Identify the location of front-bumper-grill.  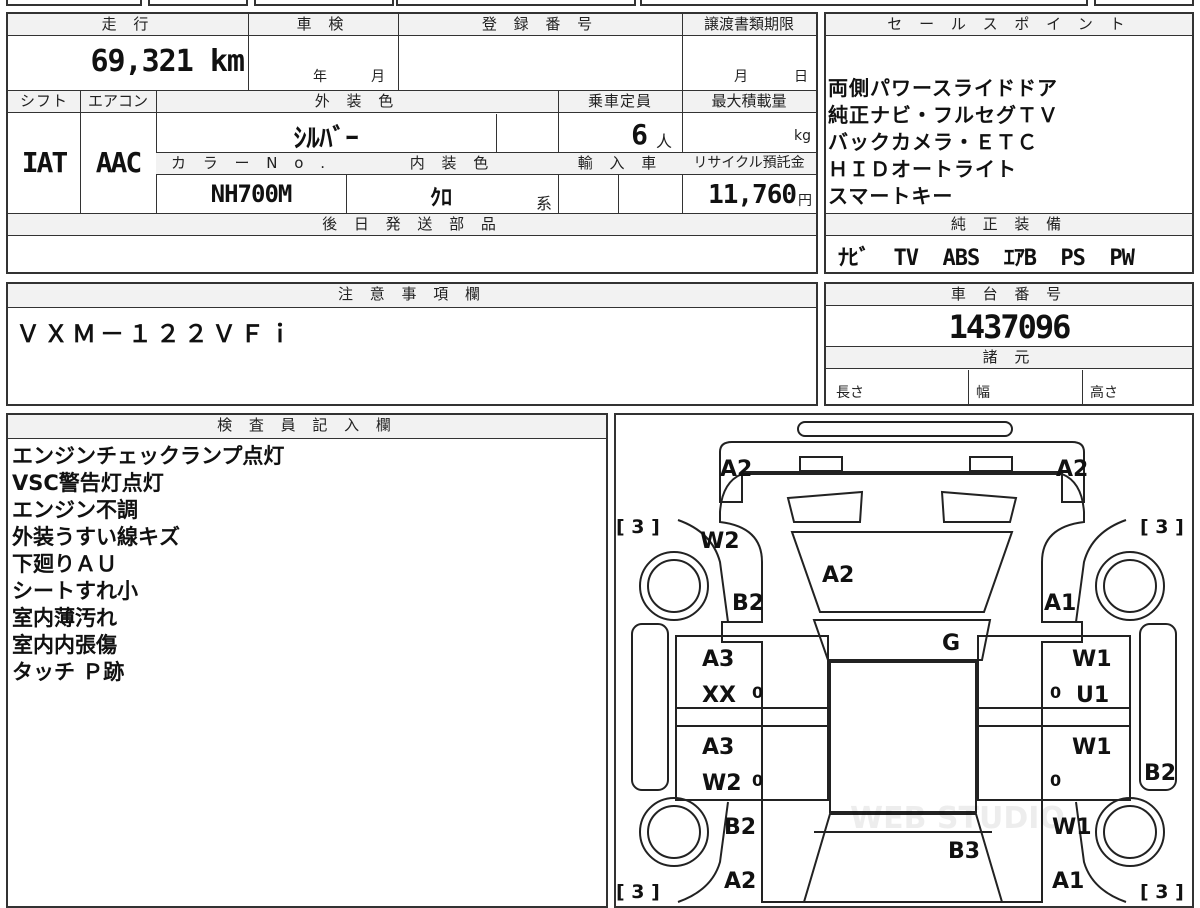
(905, 429).